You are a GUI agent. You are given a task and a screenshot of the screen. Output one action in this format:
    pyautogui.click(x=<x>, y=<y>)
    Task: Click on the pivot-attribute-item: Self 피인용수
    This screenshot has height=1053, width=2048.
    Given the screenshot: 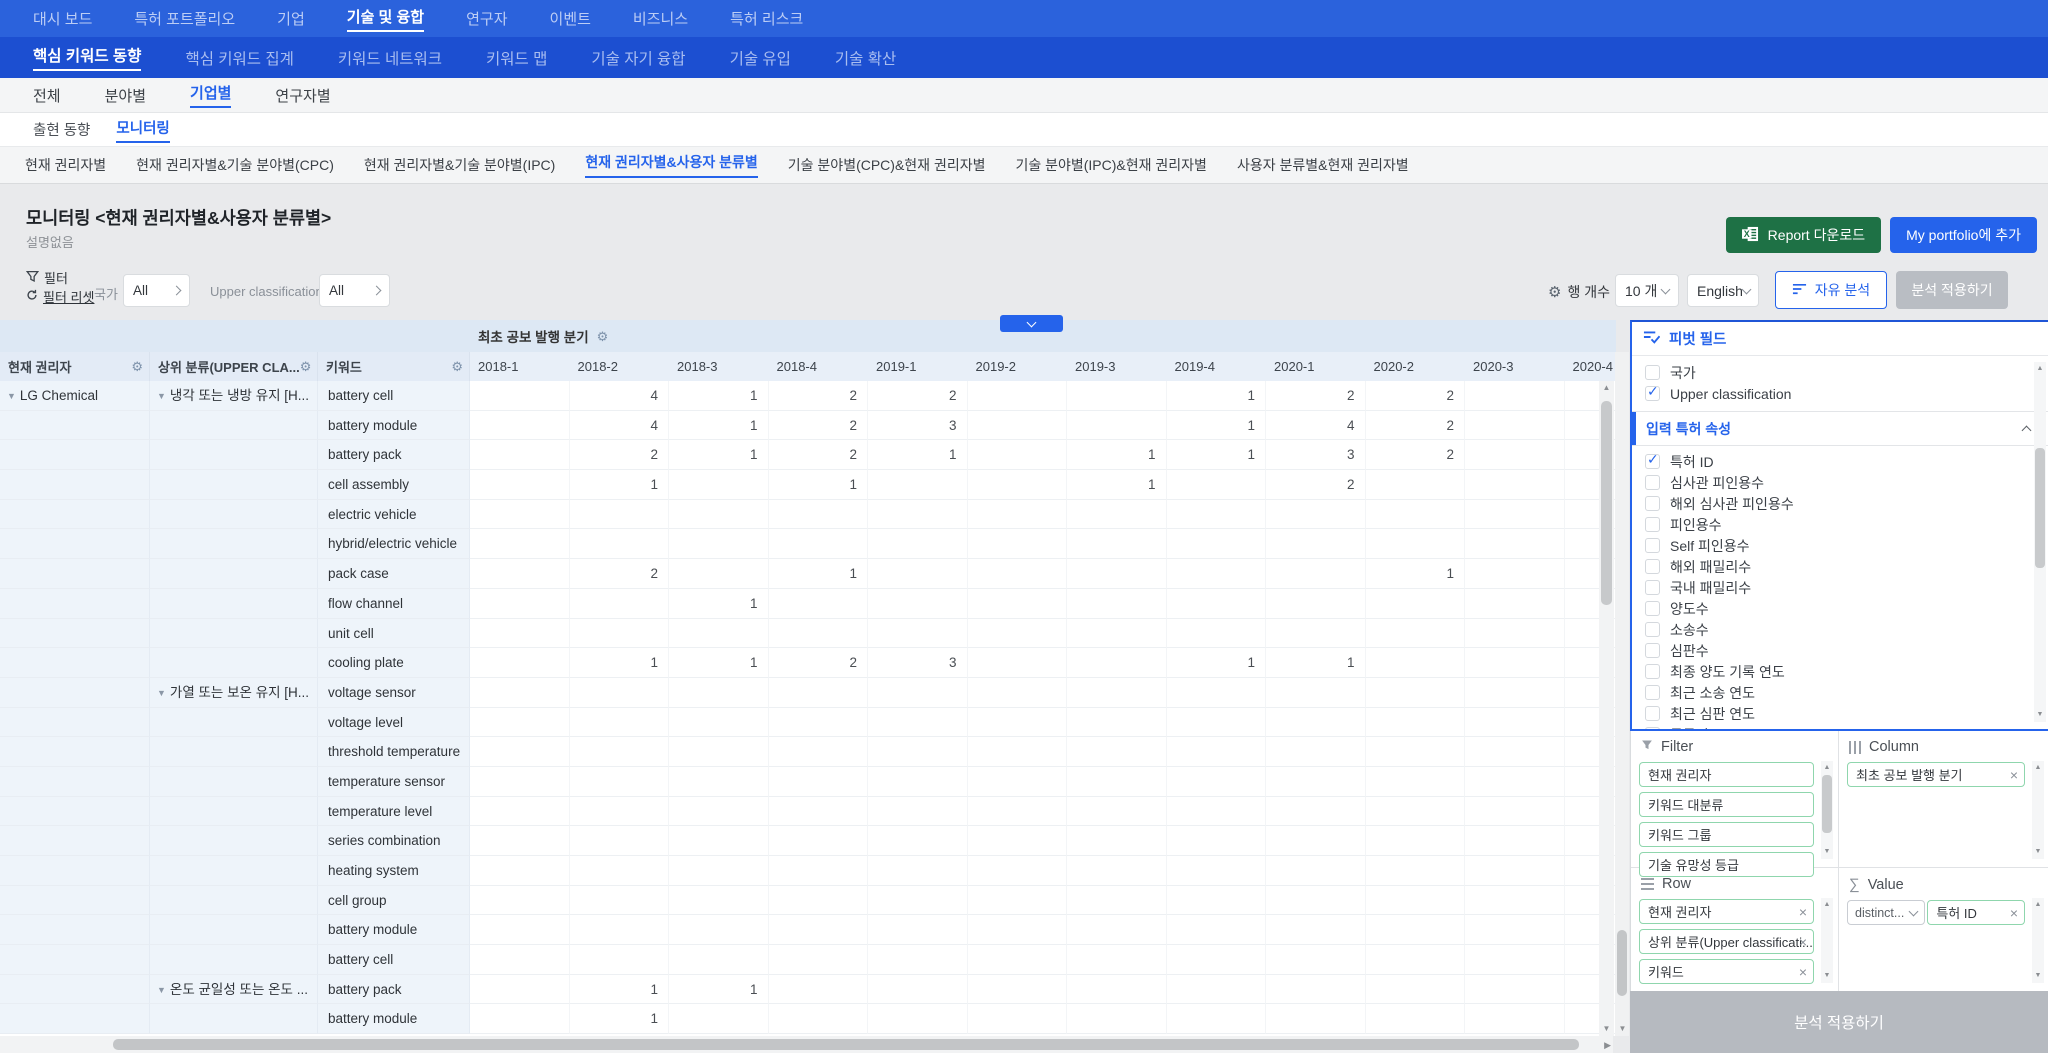 What is the action you would take?
    pyautogui.click(x=1840, y=545)
    